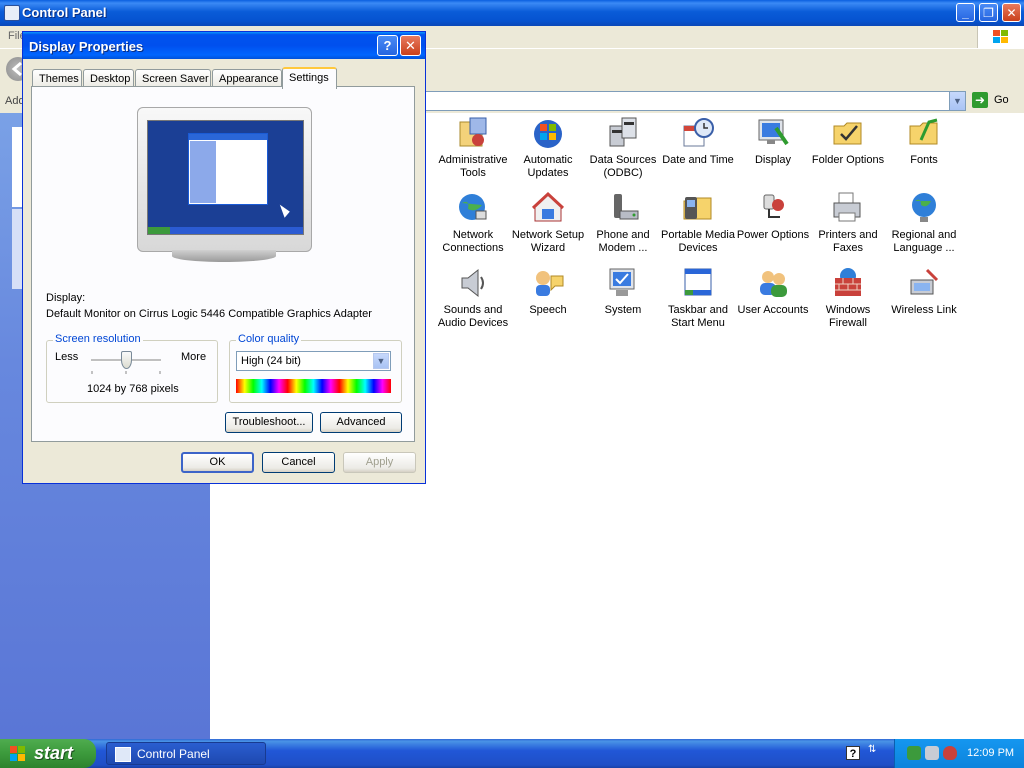 This screenshot has width=1024, height=768. I want to click on cp-item-label: Faxes, so click(848, 248).